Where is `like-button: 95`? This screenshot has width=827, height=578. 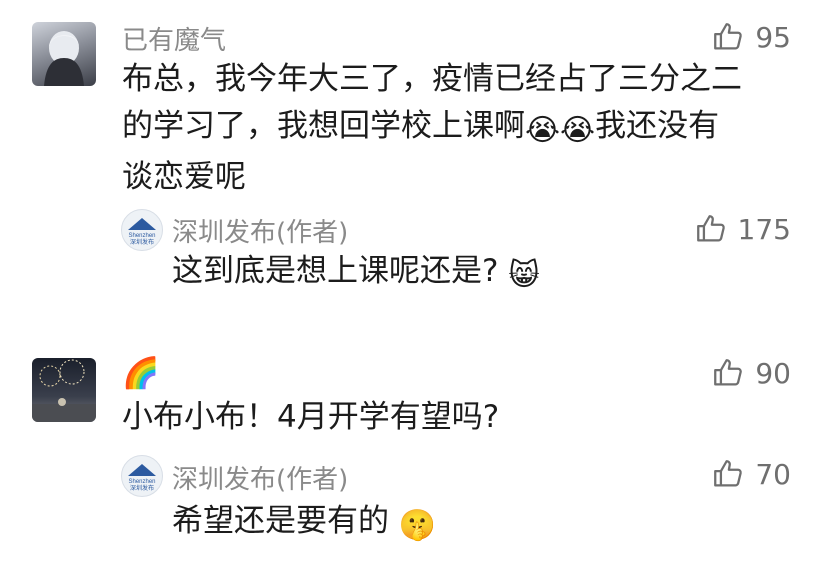 like-button: 95 is located at coordinates (751, 37).